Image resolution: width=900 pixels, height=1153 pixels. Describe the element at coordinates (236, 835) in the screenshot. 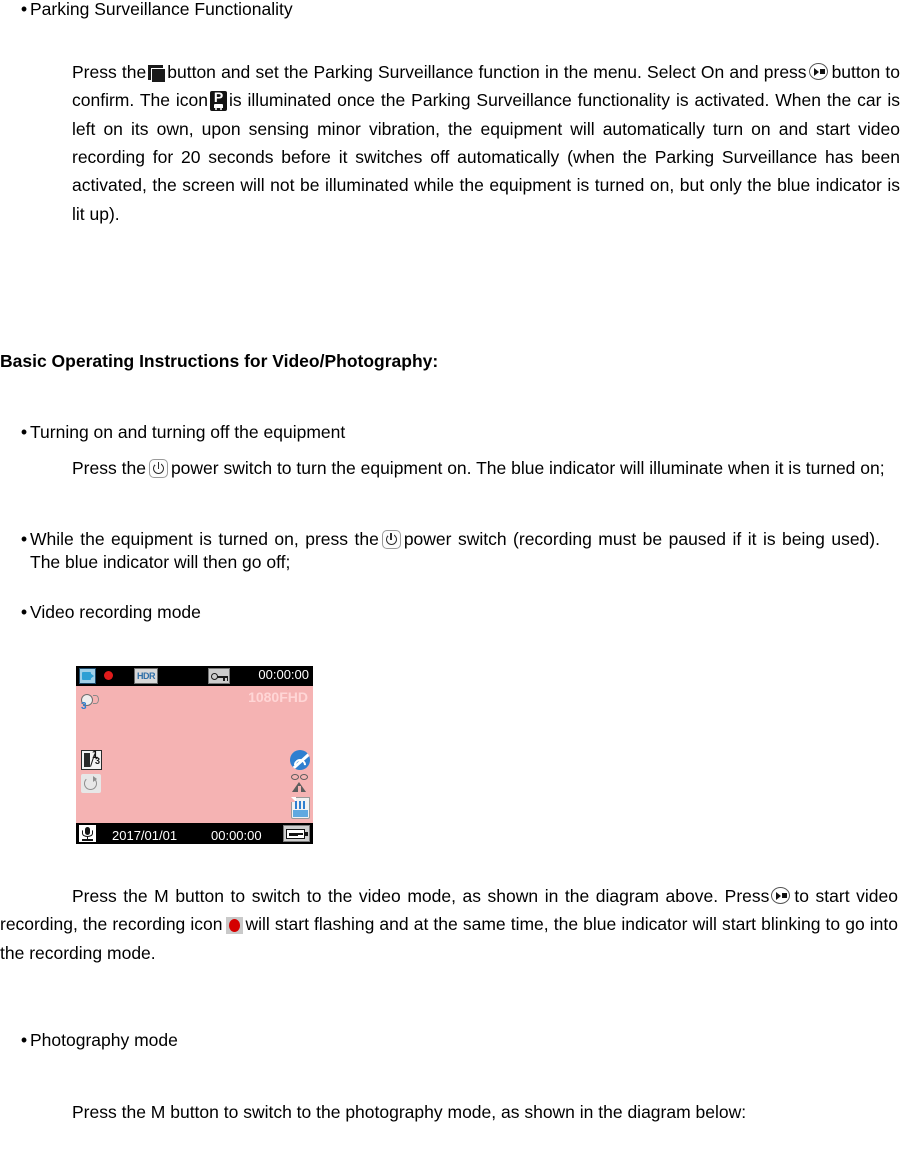

I see `lcd-time-label: 00:00:00` at that location.